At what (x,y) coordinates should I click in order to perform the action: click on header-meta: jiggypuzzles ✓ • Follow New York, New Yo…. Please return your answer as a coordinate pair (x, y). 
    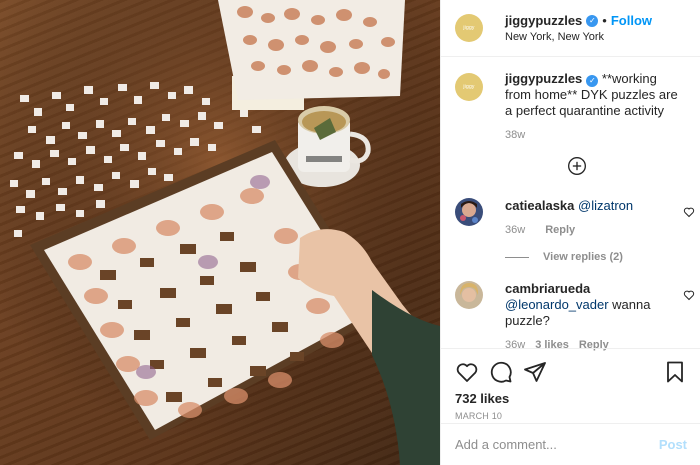
    Looking at the image, I should click on (578, 28).